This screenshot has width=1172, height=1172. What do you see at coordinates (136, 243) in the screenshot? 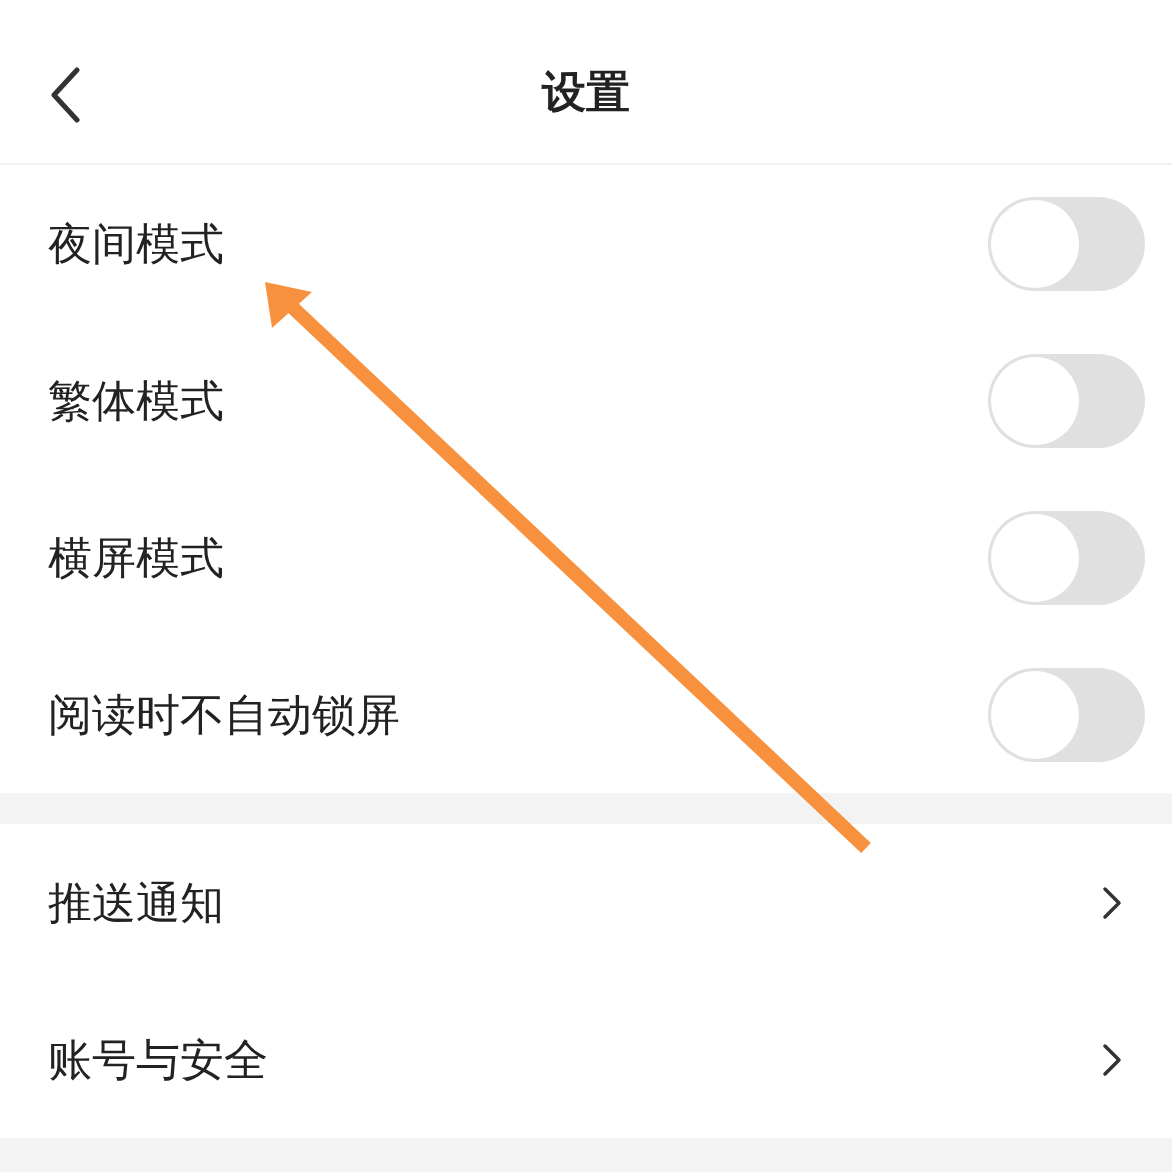
I see `setting-label: 夜间模式` at bounding box center [136, 243].